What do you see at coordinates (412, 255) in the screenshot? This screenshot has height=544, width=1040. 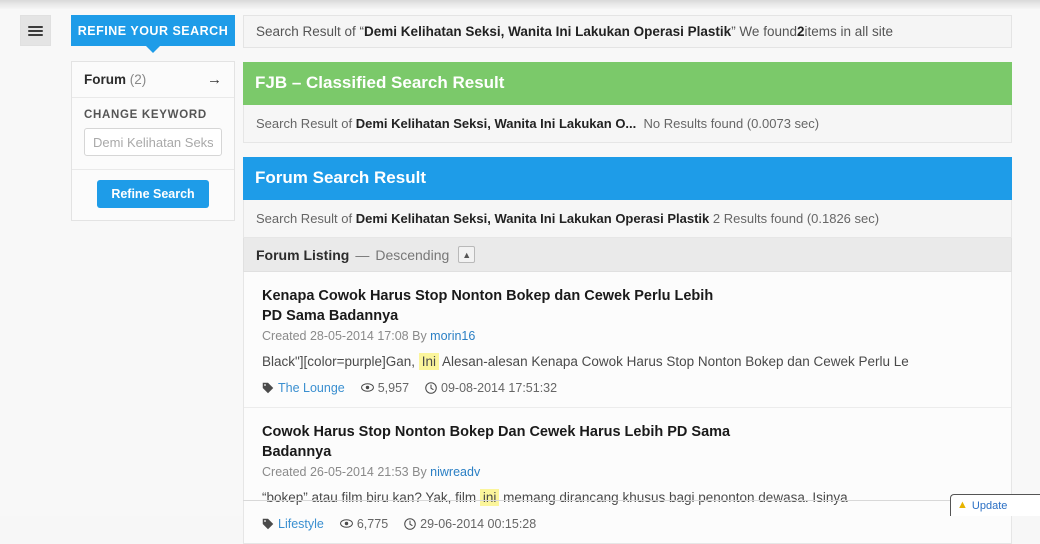 I see `listing-sort-order: Descending` at bounding box center [412, 255].